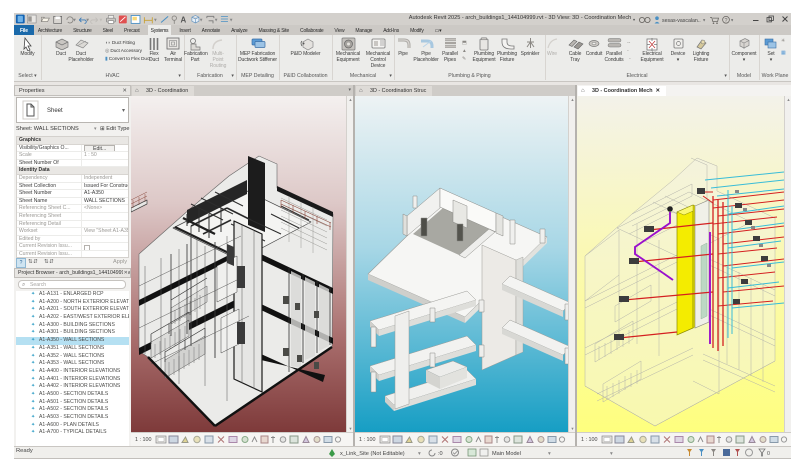 The height and width of the screenshot is (467, 791). What do you see at coordinates (768, 454) in the screenshot?
I see `svg-text: 0` at bounding box center [768, 454].